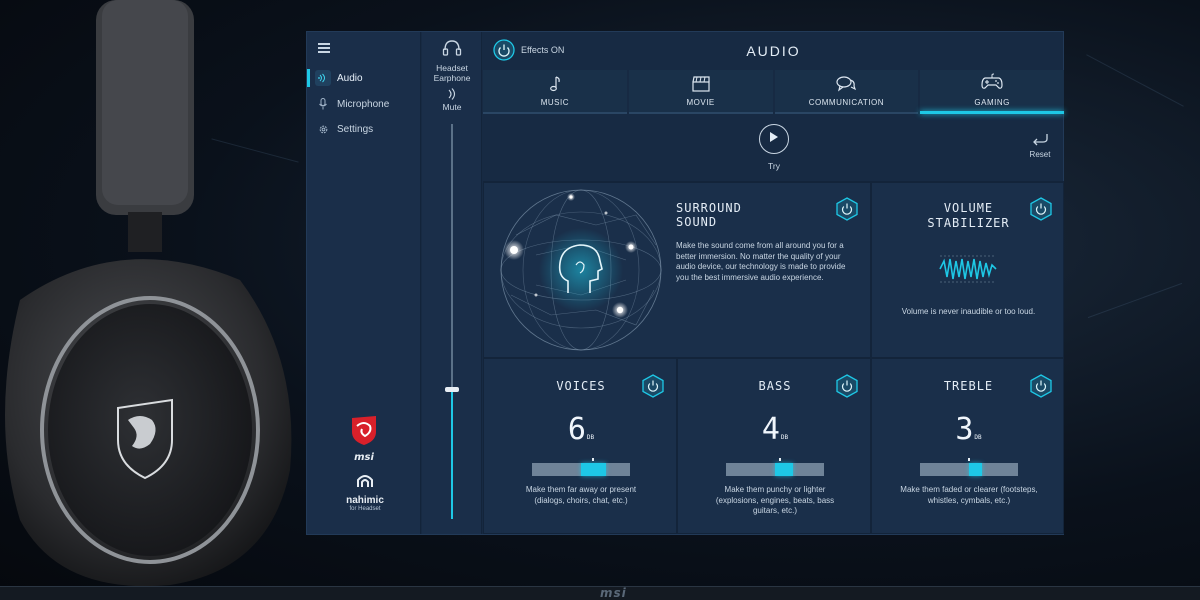 This screenshot has height=600, width=1200. Describe the element at coordinates (847, 386) in the screenshot. I see `bass-power-button` at that location.